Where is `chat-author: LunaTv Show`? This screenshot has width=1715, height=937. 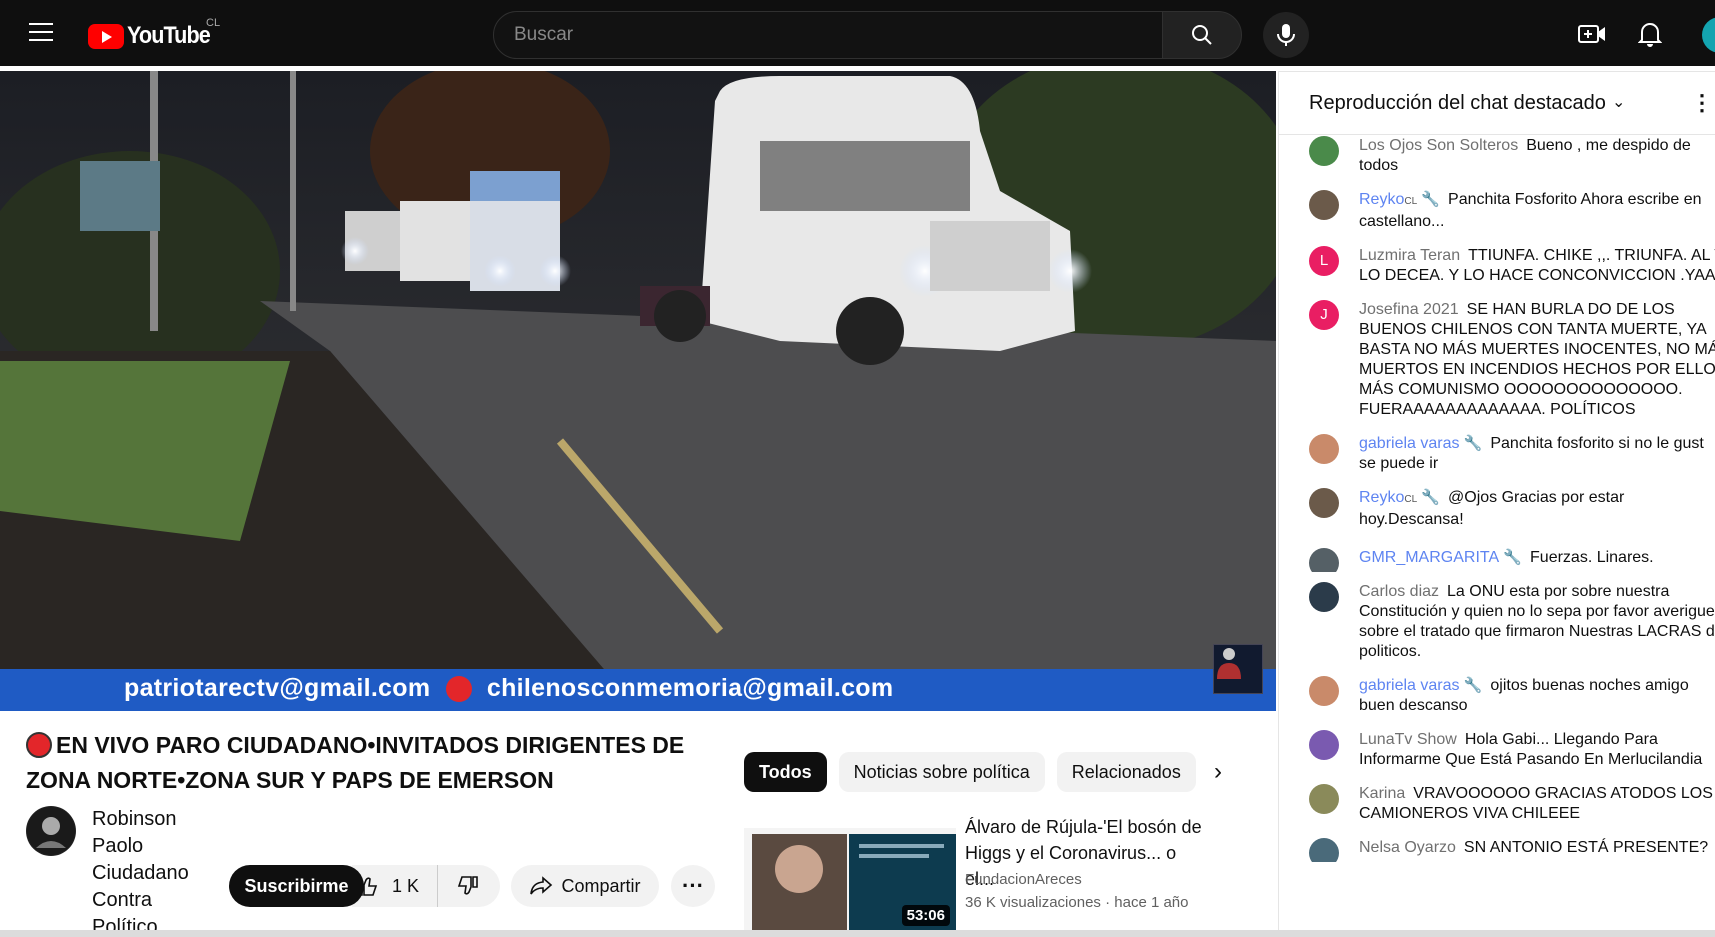 chat-author: LunaTv Show is located at coordinates (1408, 739).